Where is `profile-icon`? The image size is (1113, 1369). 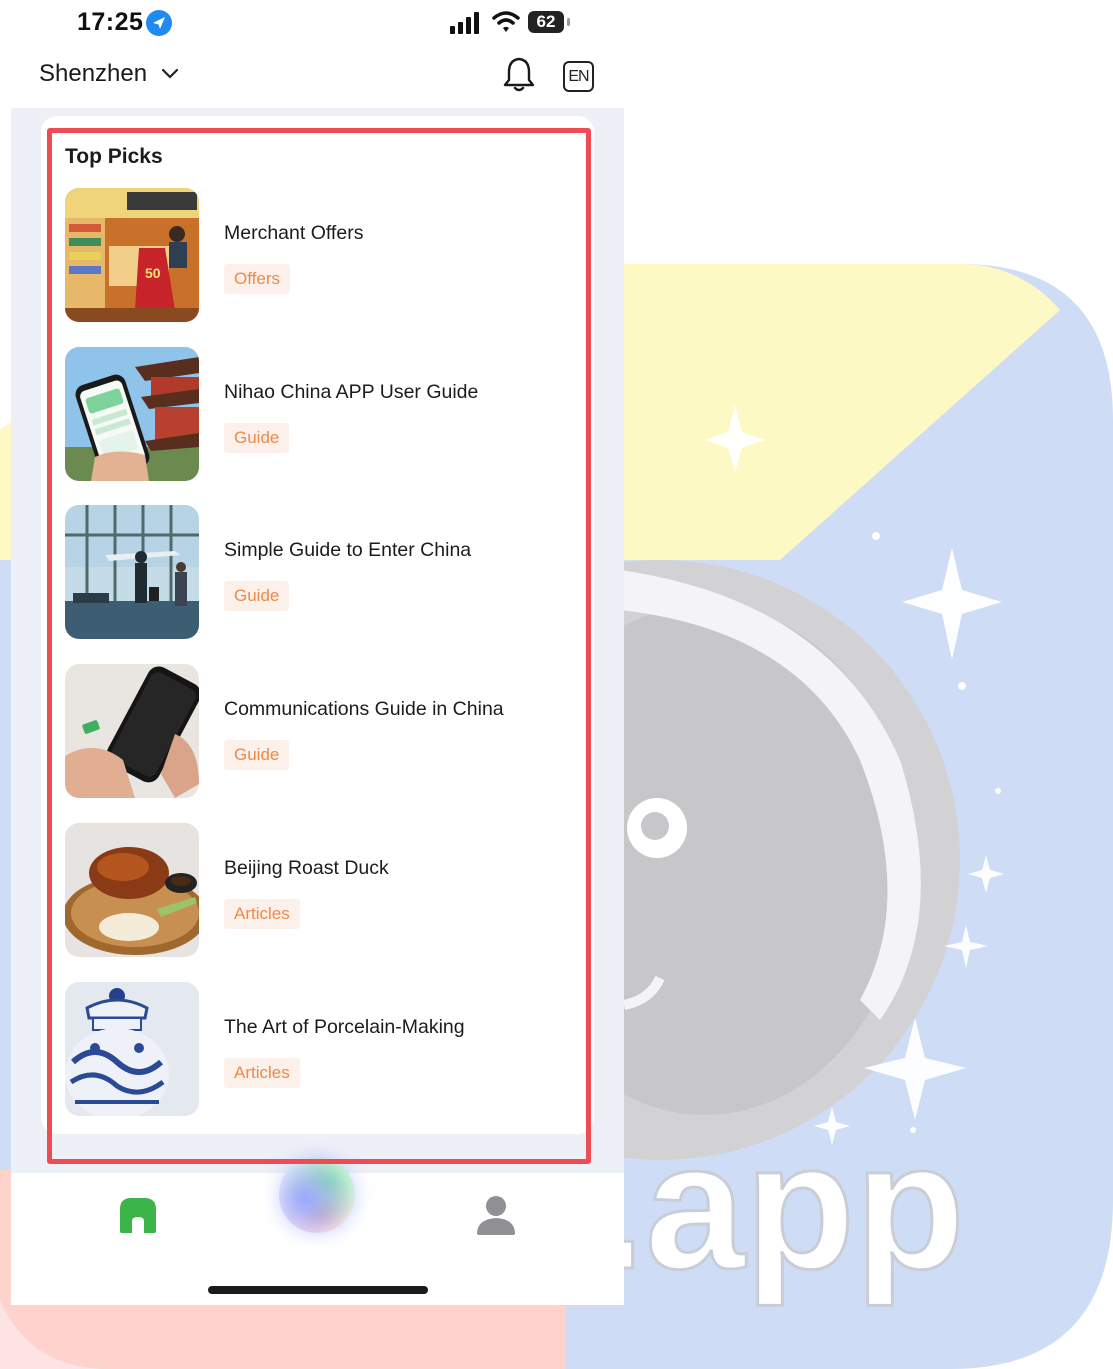
profile-icon is located at coordinates (496, 1215).